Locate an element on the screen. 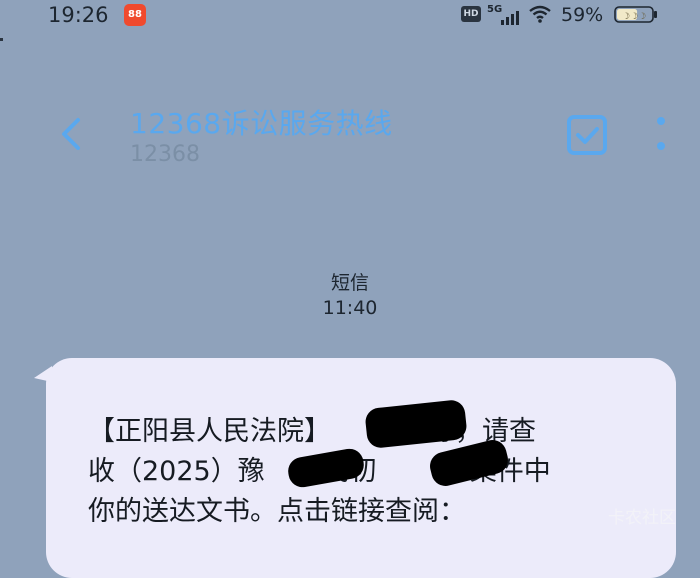 This screenshot has height=578, width=700. contact-title: 12368诉讼服务热线 is located at coordinates (261, 123).